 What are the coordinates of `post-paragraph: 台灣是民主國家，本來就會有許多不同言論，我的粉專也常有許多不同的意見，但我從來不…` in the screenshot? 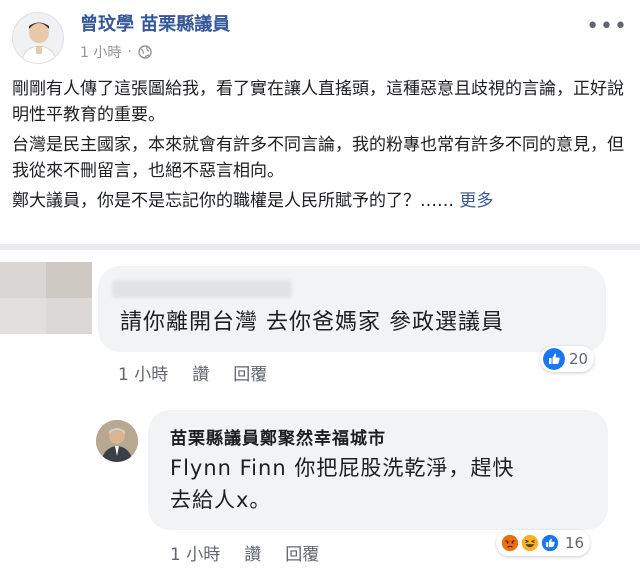 It's located at (318, 158).